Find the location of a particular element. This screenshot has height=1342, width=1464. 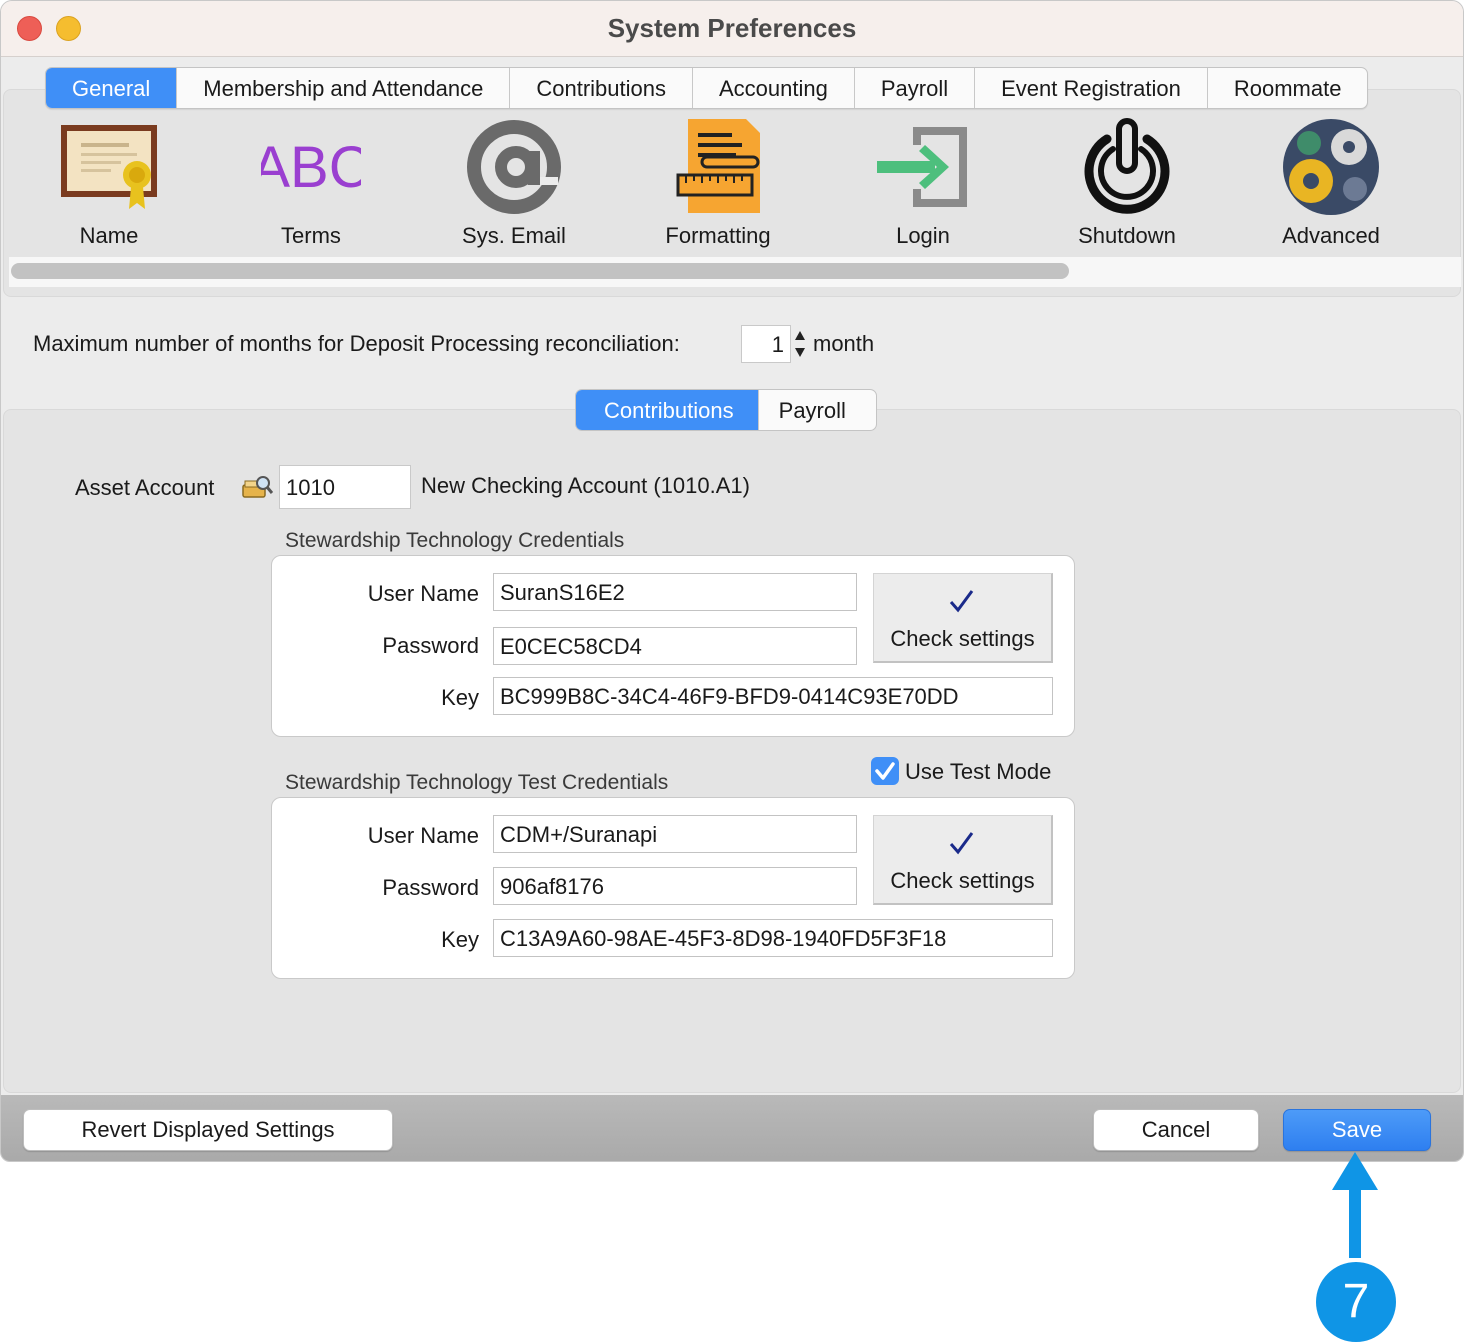

password-field: E0CEC58CD4 is located at coordinates (675, 646).